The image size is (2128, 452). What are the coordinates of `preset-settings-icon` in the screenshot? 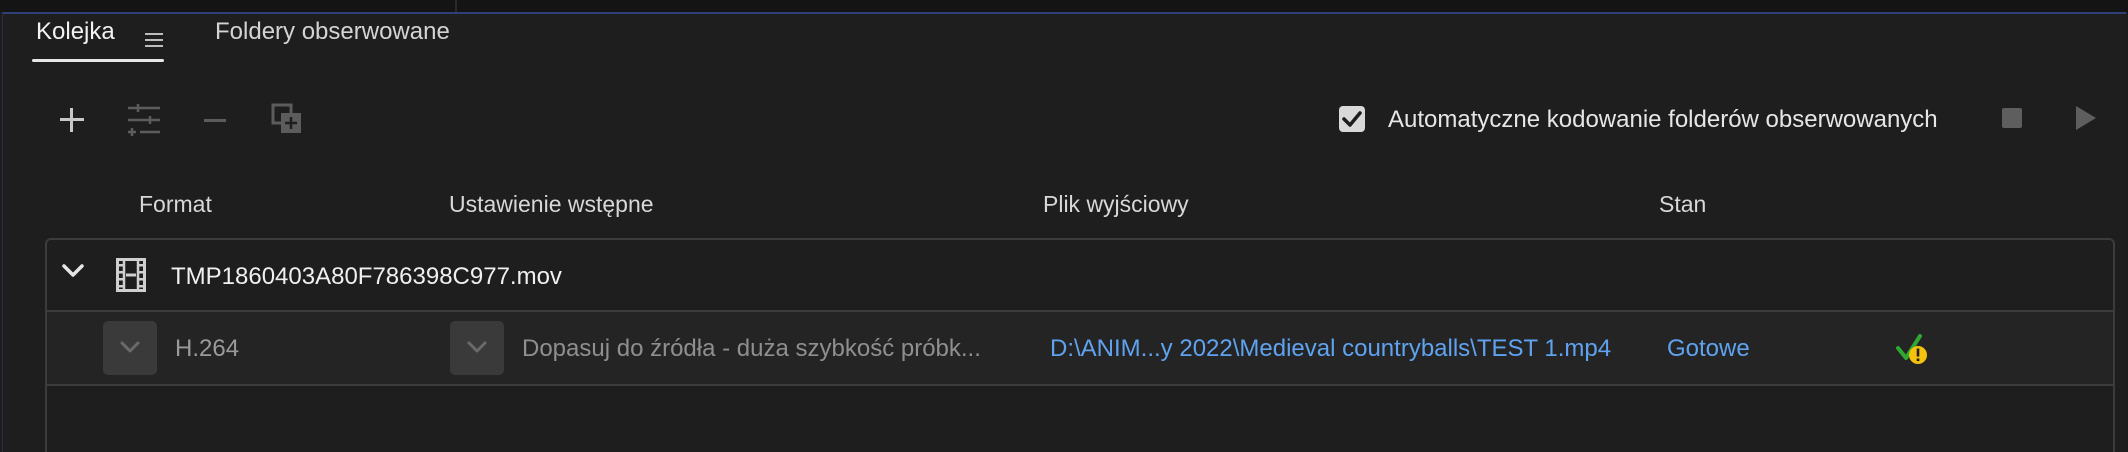 It's located at (144, 120).